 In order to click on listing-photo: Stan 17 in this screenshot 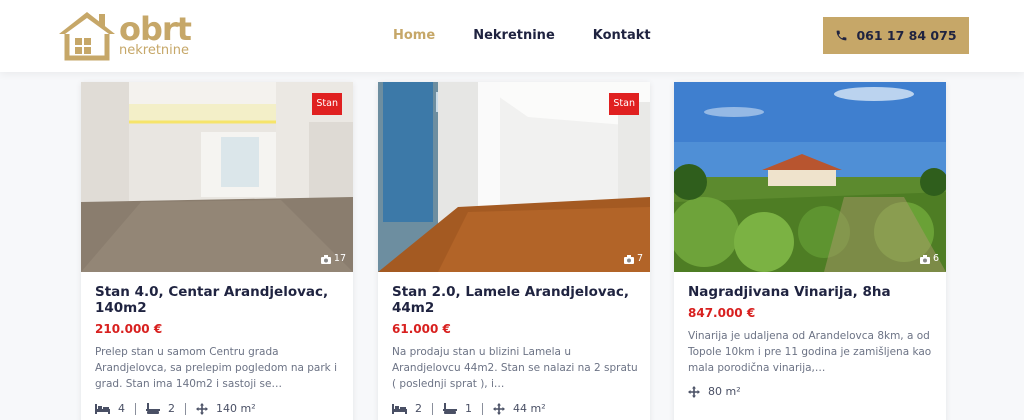, I will do `click(217, 177)`.